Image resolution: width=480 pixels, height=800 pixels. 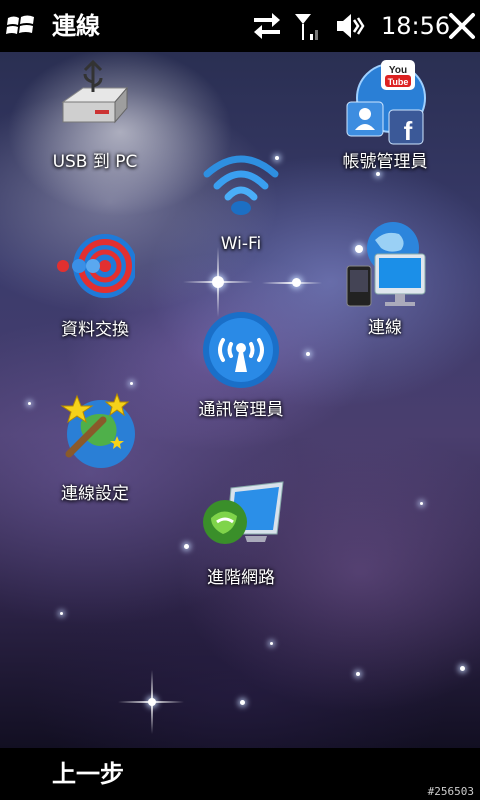 I want to click on comm-manager-tile: 通訊管理員, so click(x=241, y=375).